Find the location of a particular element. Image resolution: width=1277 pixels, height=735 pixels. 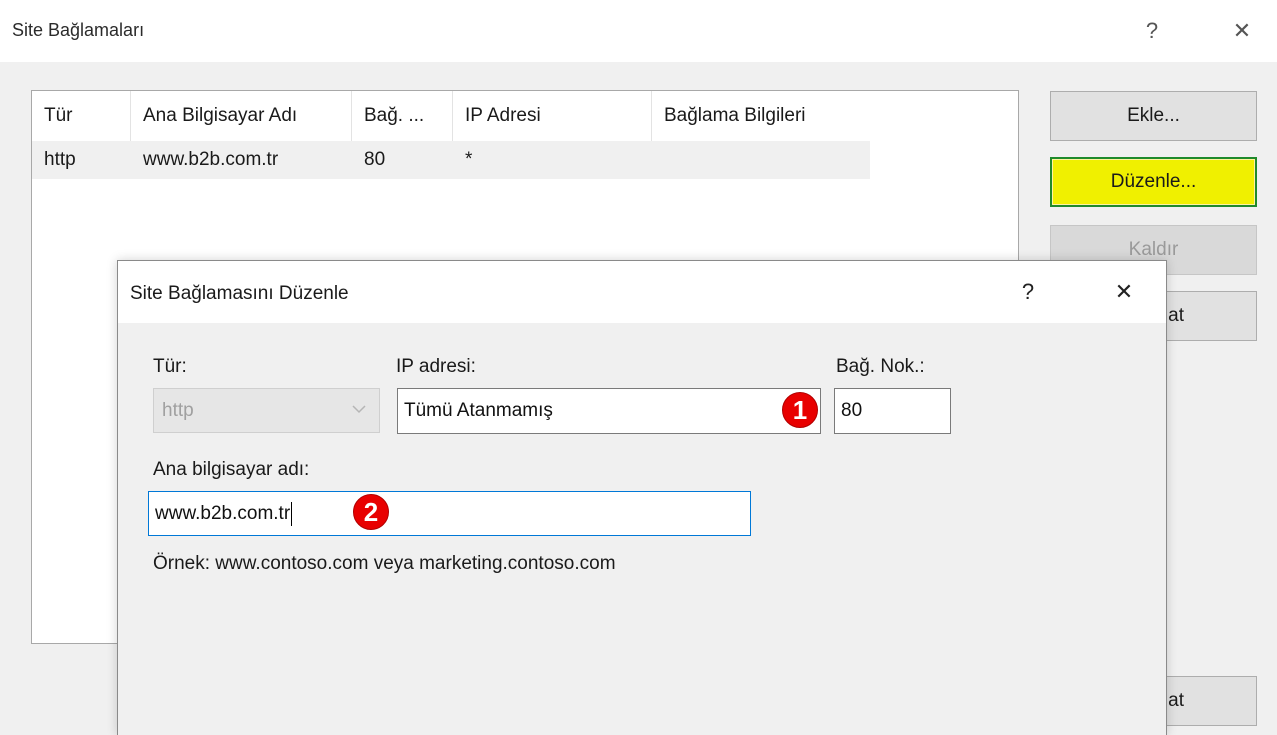

cell-type: http is located at coordinates (60, 159).